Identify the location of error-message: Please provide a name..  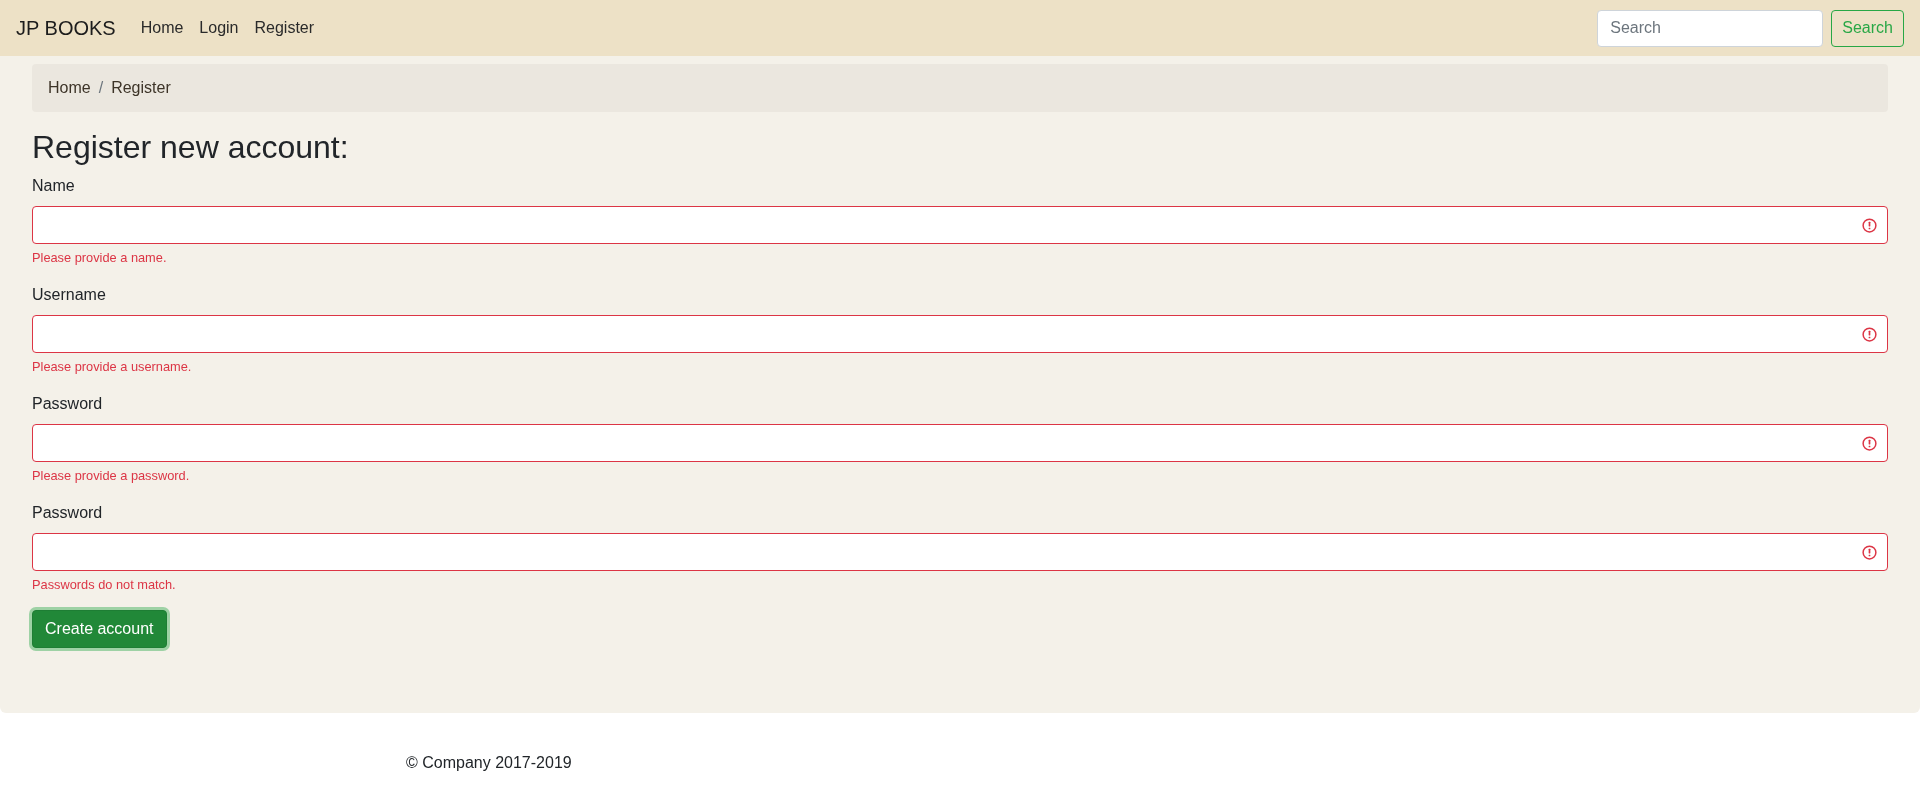
(99, 258).